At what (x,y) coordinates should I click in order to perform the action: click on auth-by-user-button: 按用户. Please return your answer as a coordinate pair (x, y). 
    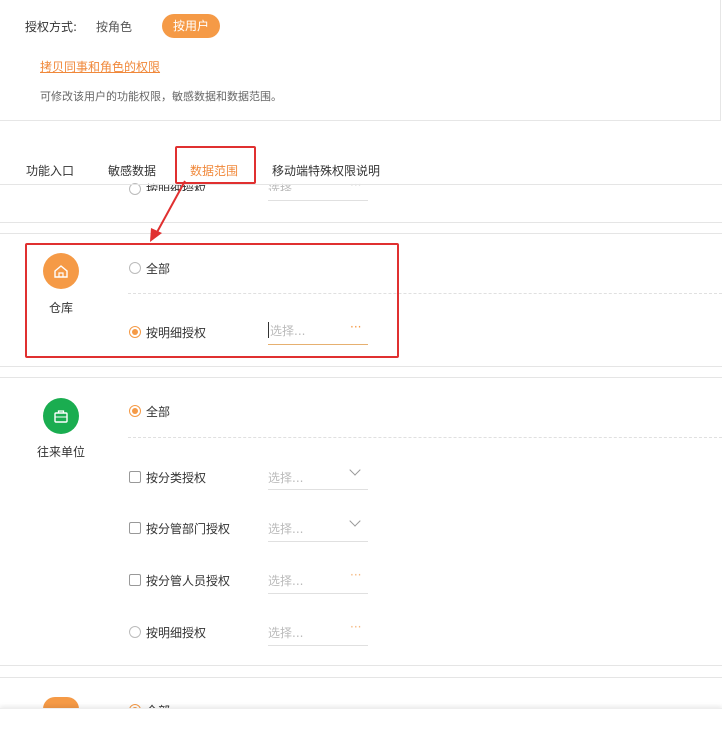
    Looking at the image, I should click on (191, 26).